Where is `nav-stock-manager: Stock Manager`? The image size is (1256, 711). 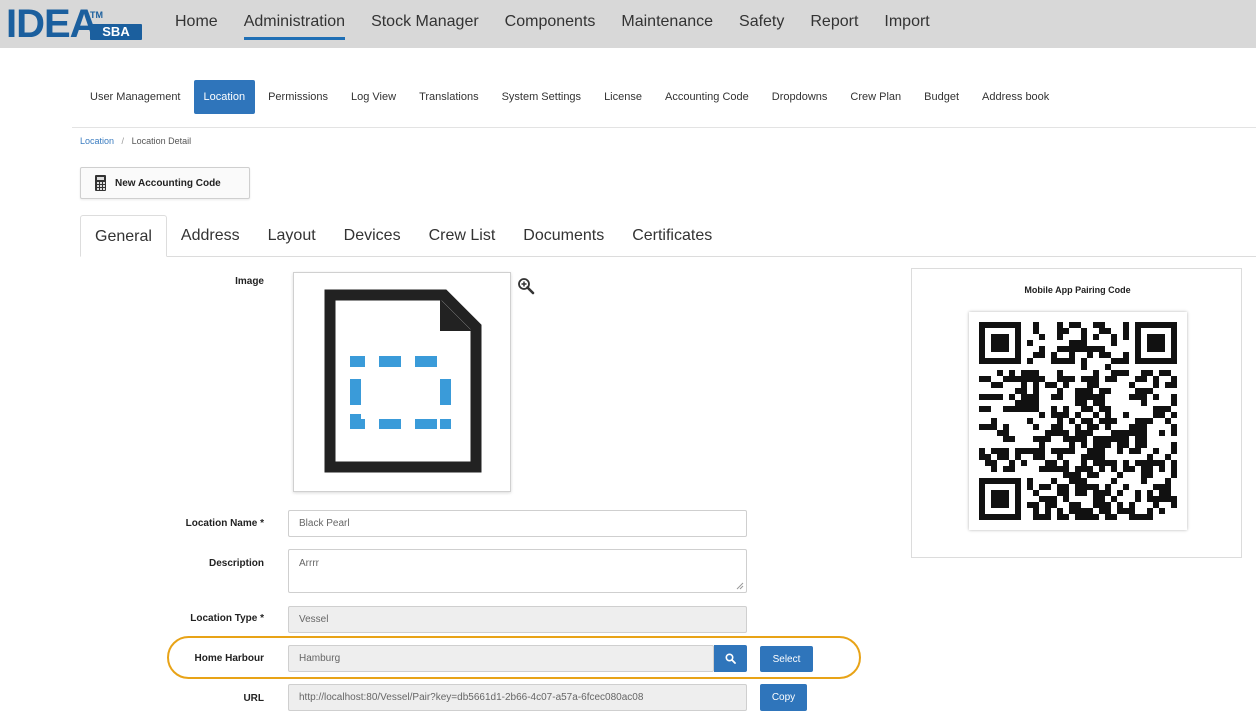
nav-stock-manager: Stock Manager is located at coordinates (425, 24).